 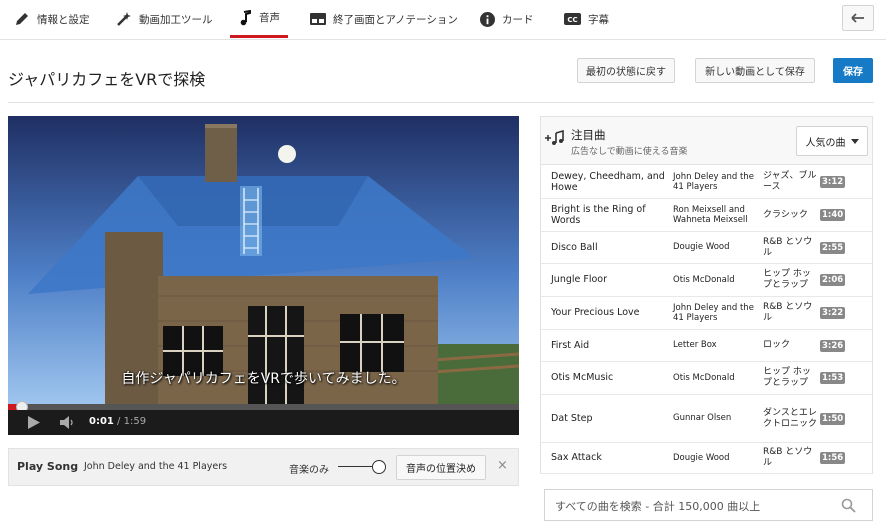 What do you see at coordinates (245, 17) in the screenshot?
I see `music-note-icon` at bounding box center [245, 17].